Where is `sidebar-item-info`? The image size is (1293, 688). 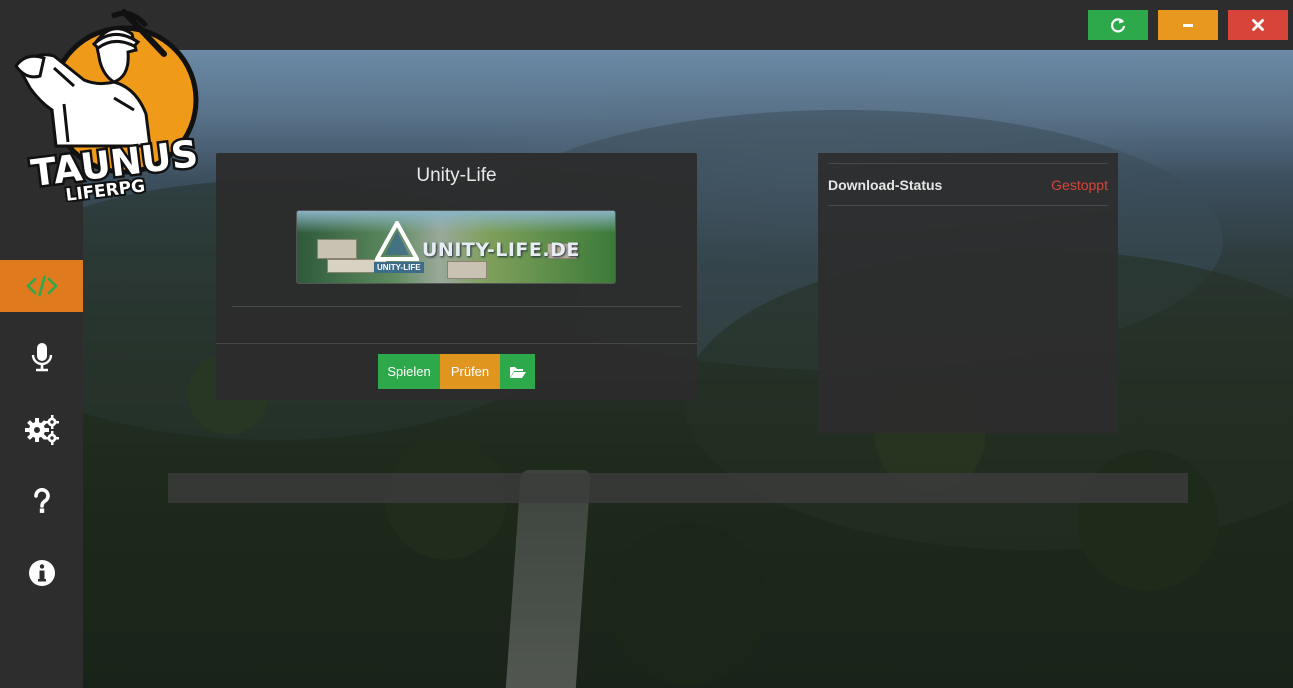
sidebar-item-info is located at coordinates (41, 573).